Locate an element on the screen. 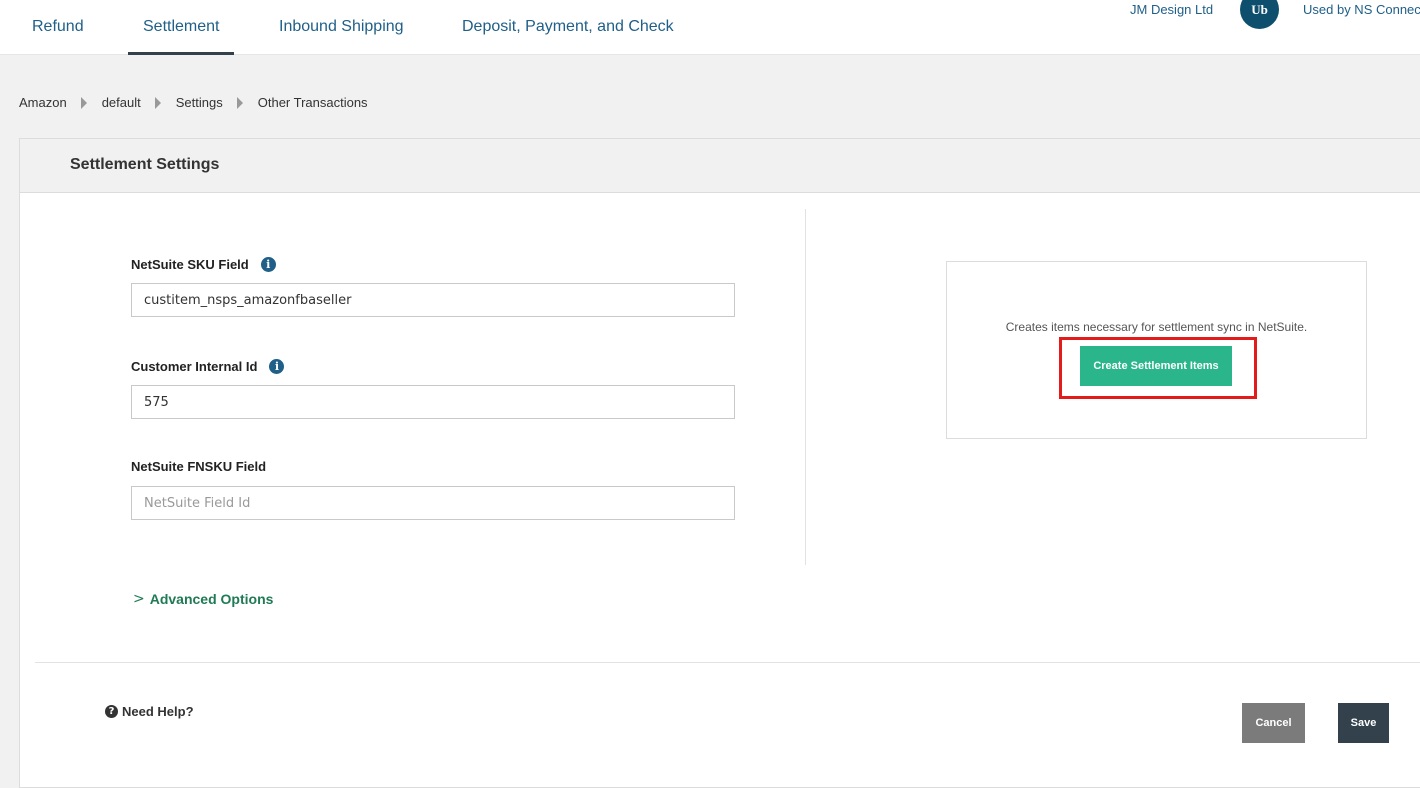 This screenshot has width=1420, height=788. fnsku-field-label-text: NetSuite FNSKU Field is located at coordinates (199, 466).